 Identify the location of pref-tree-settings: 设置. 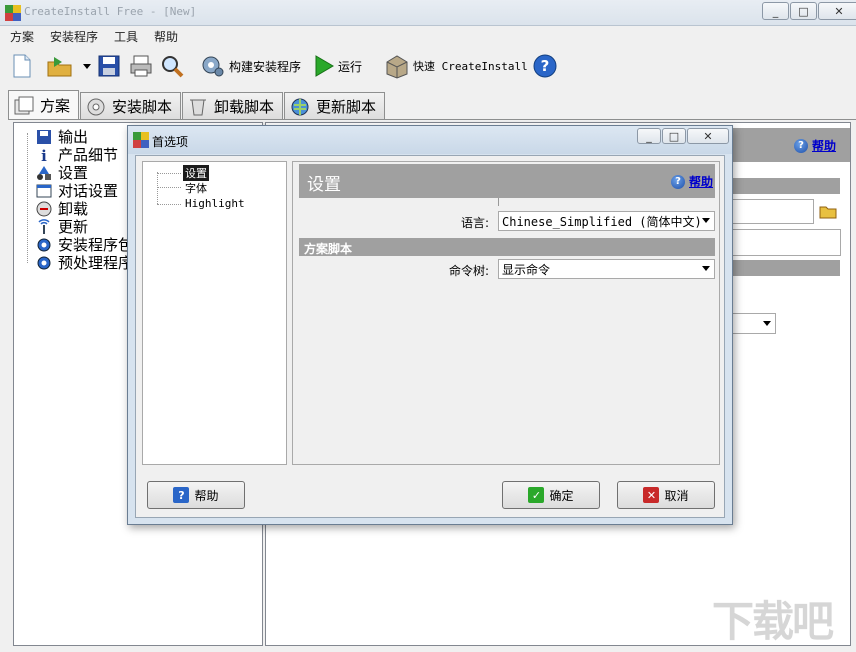
(196, 173).